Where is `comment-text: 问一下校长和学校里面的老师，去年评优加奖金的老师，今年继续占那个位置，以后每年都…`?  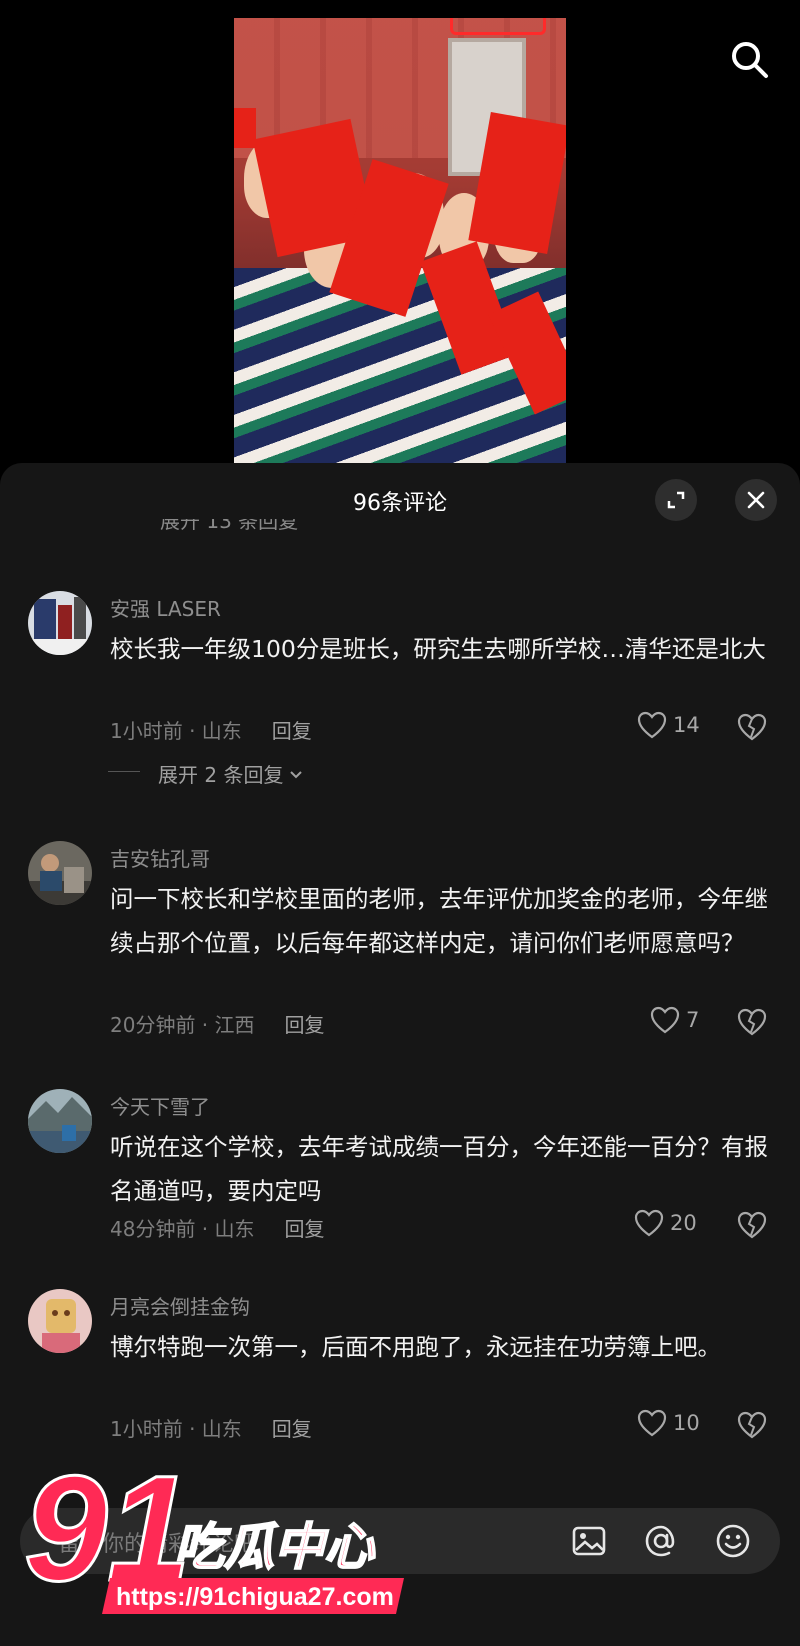
comment-text: 问一下校长和学校里面的老师，去年评优加奖金的老师，今年继续占那个位置，以后每年都… is located at coordinates (439, 921).